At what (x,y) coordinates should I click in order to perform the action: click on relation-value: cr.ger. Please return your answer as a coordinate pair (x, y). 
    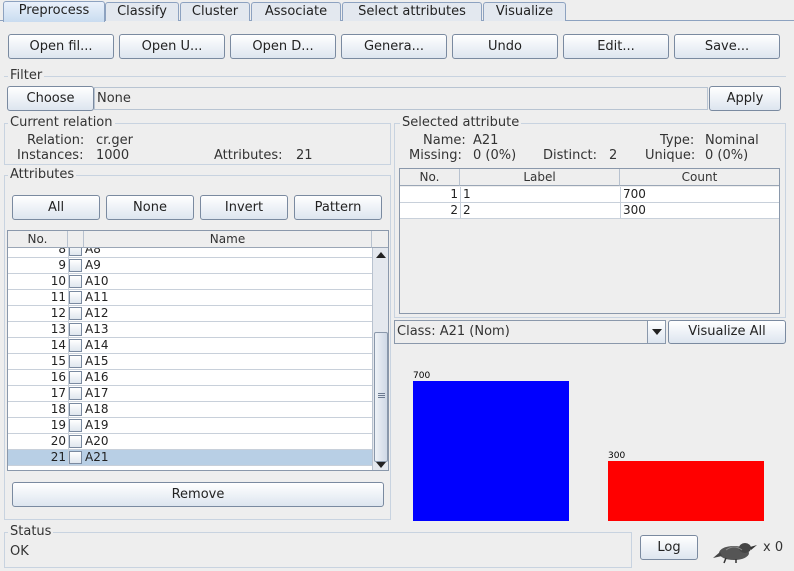
    Looking at the image, I should click on (115, 140).